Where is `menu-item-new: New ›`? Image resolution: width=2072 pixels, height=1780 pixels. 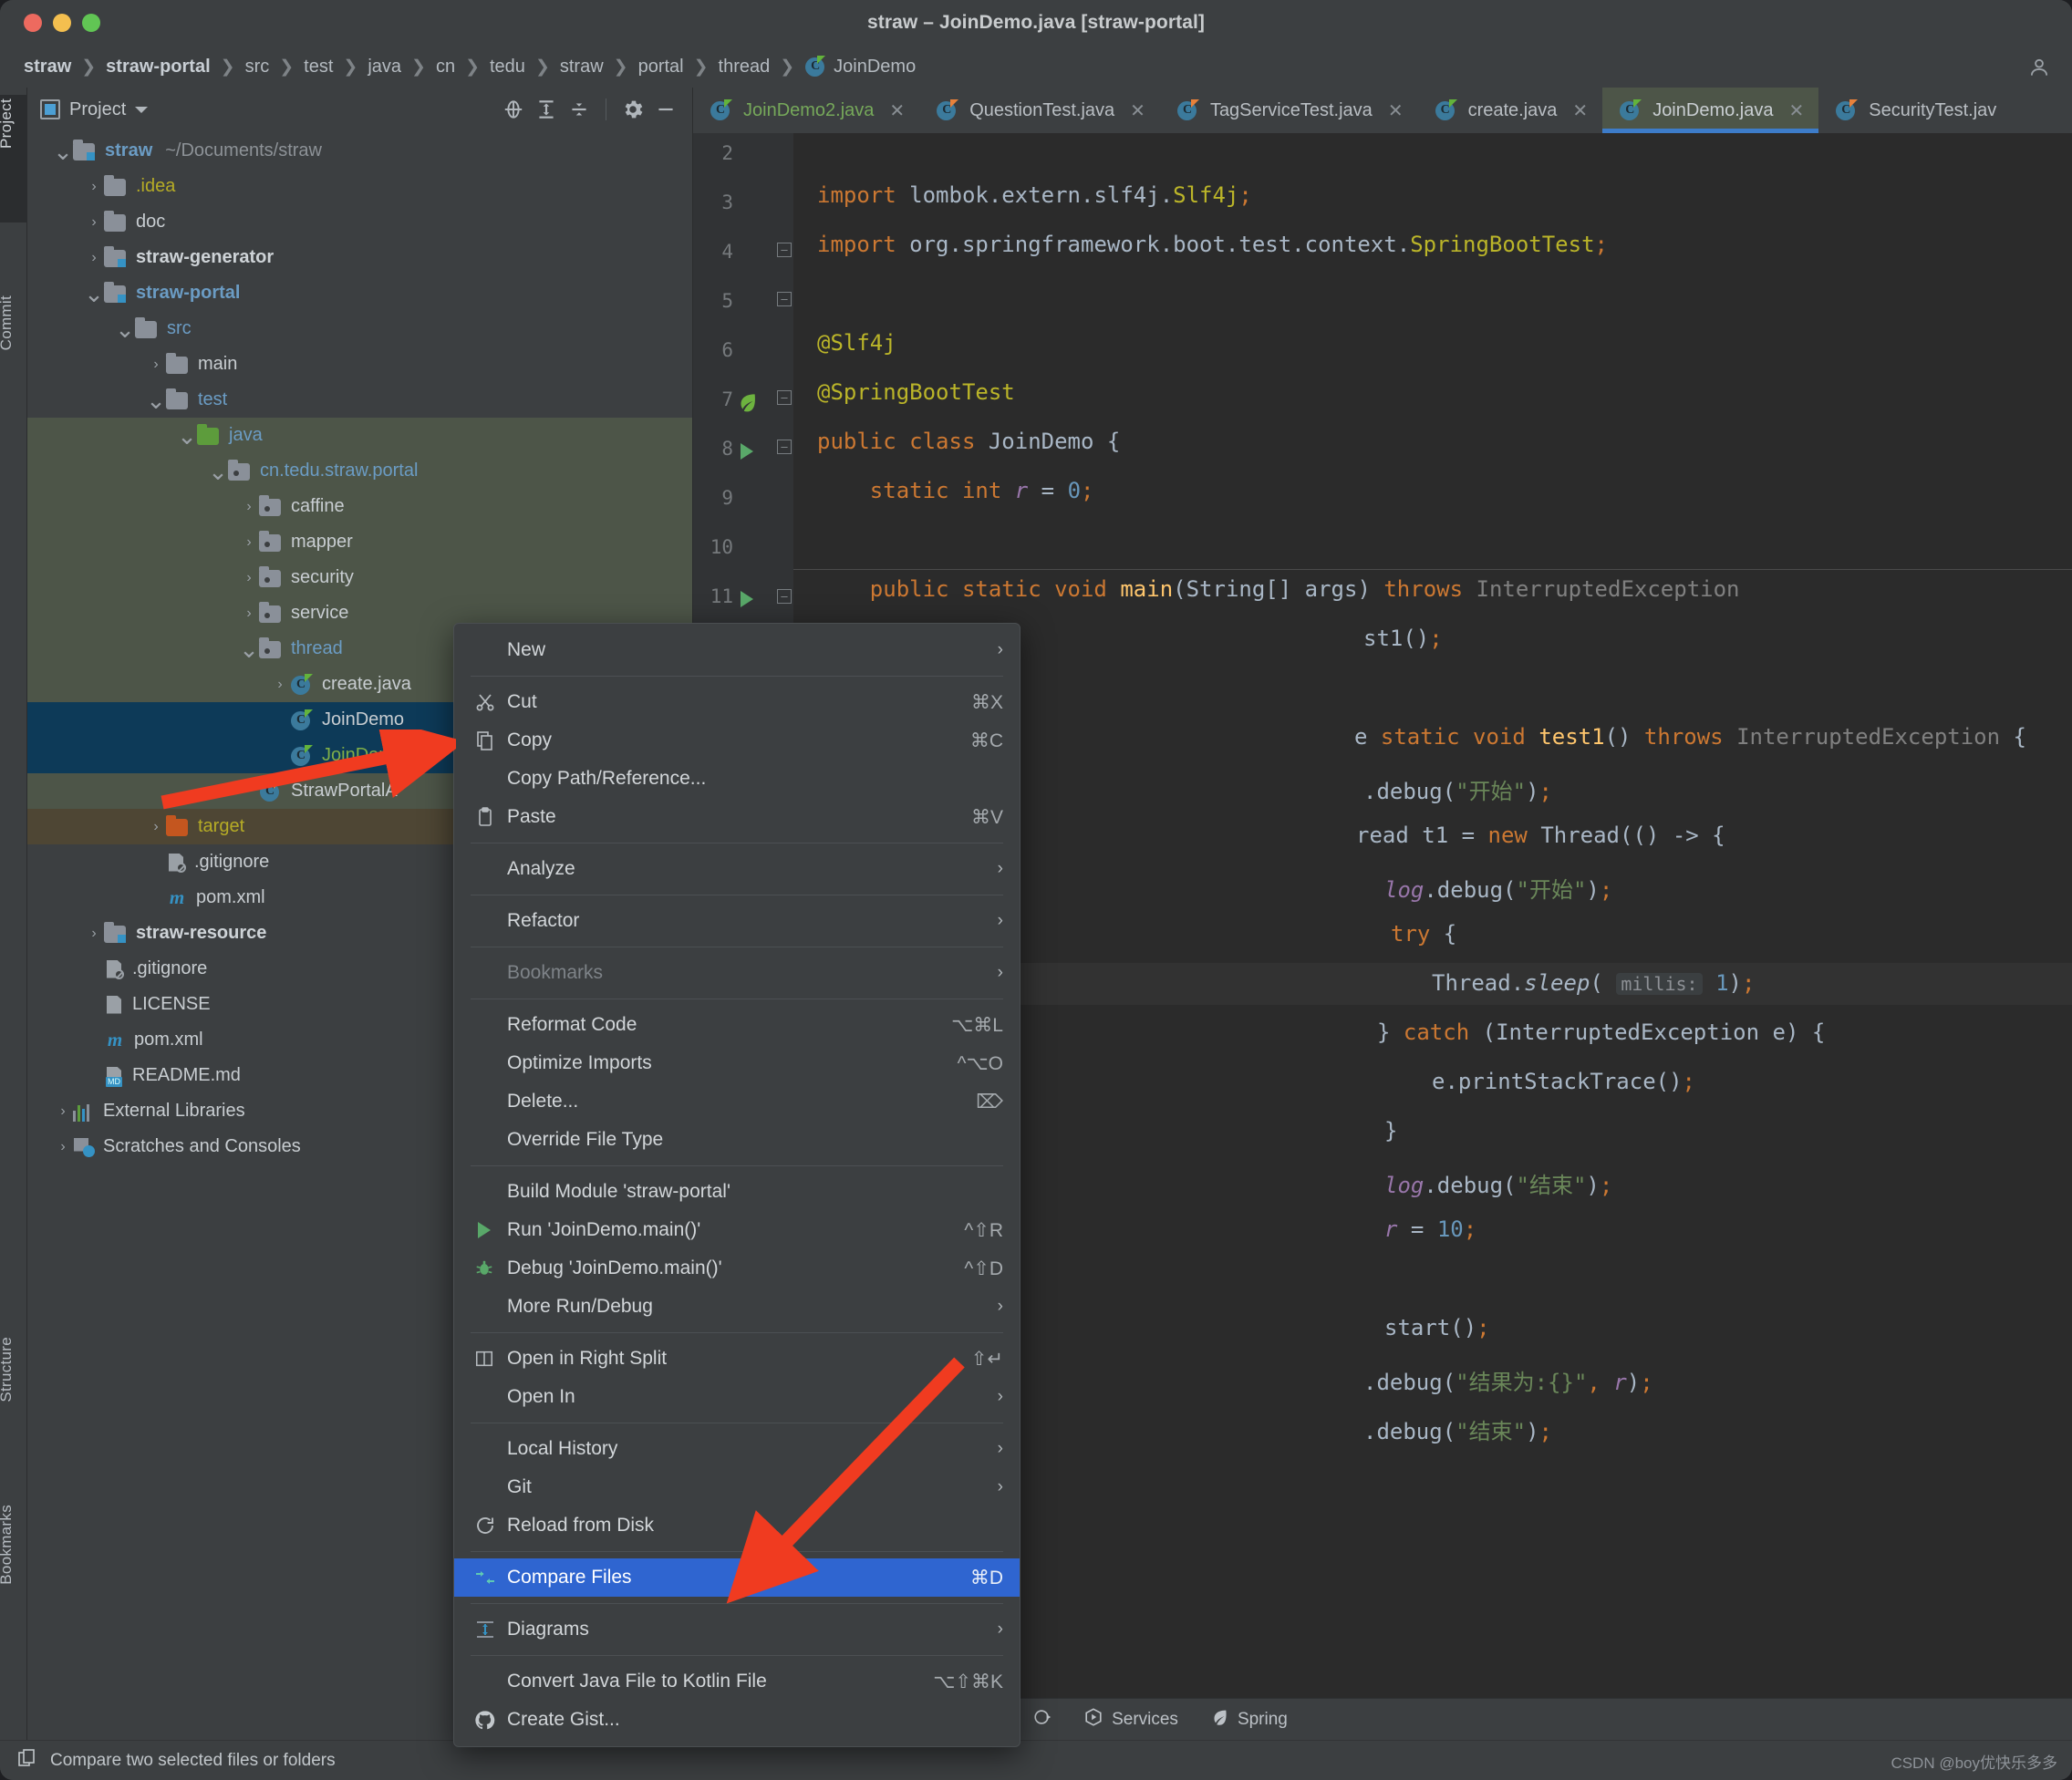 menu-item-new: New › is located at coordinates (737, 650).